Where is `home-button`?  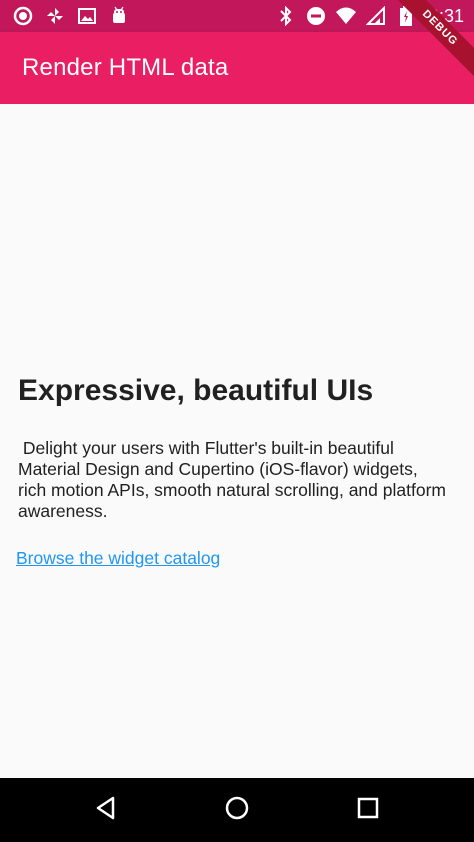 home-button is located at coordinates (237, 810).